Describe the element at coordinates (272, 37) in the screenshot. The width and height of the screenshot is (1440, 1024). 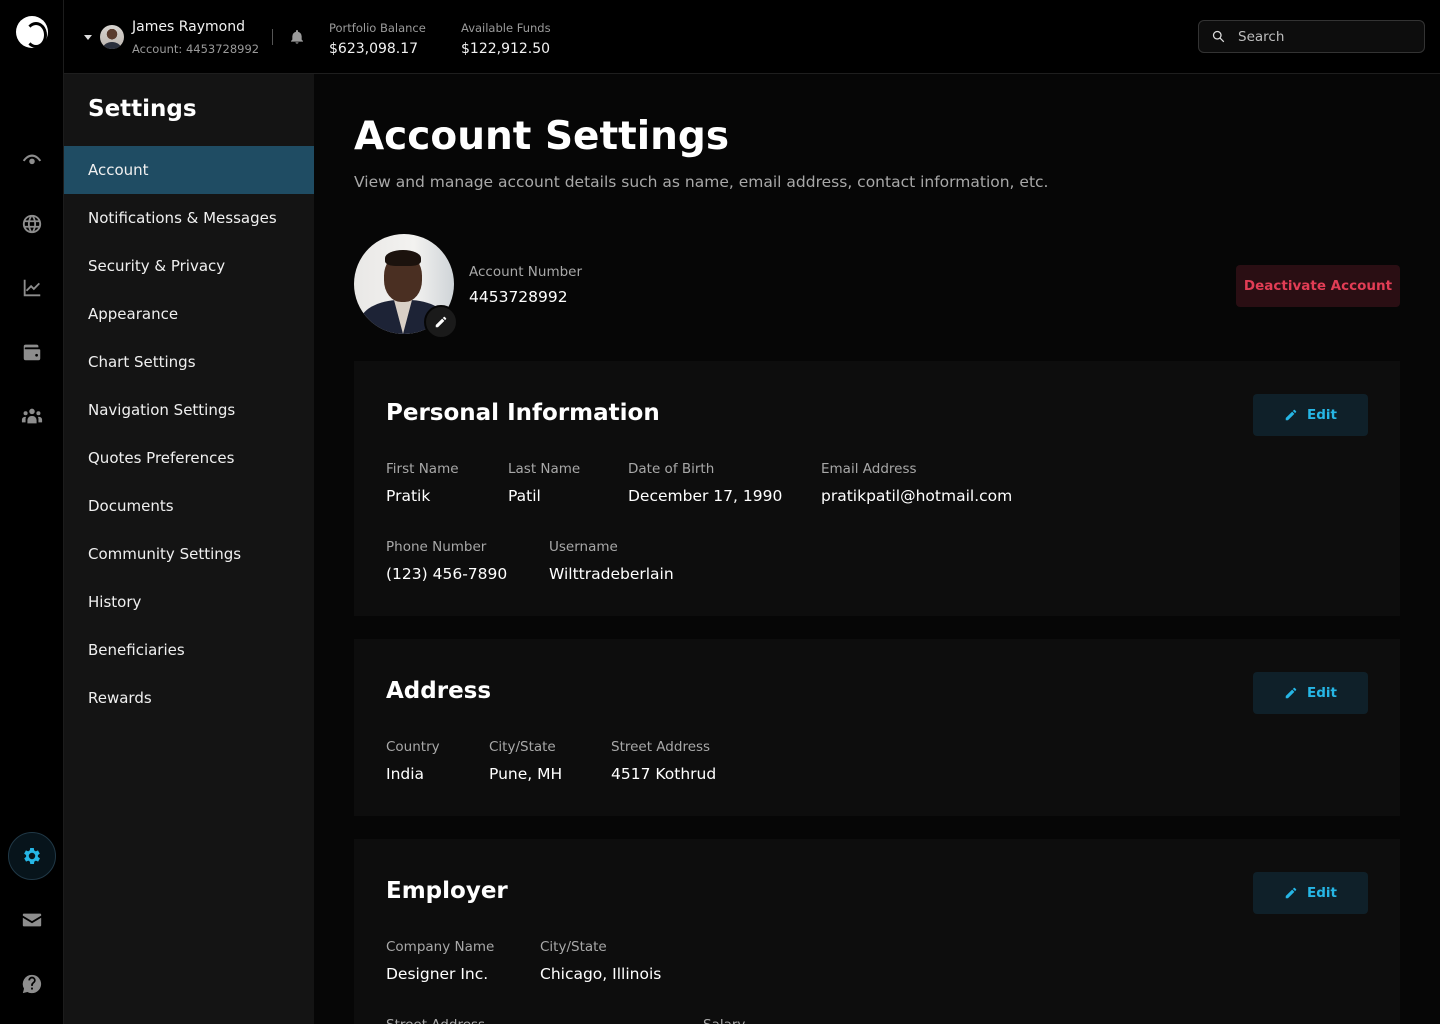
I see `divider` at that location.